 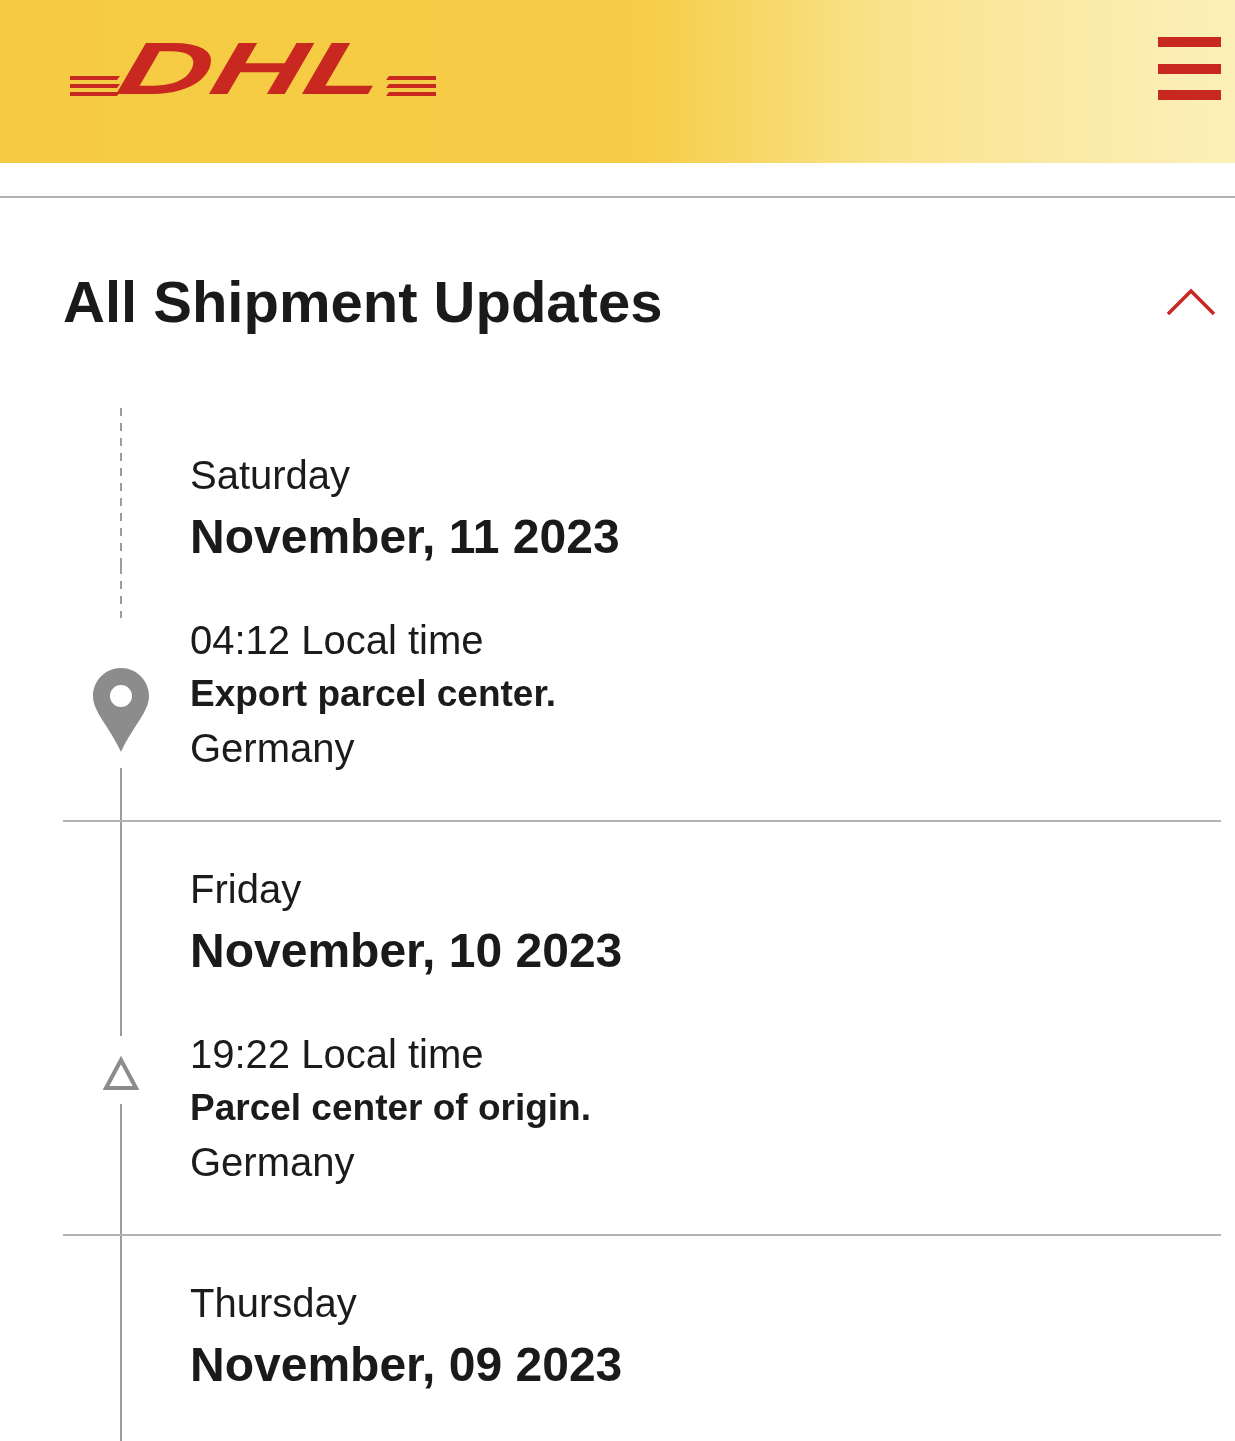 I want to click on section-title: All Shipment Updates, so click(x=363, y=302).